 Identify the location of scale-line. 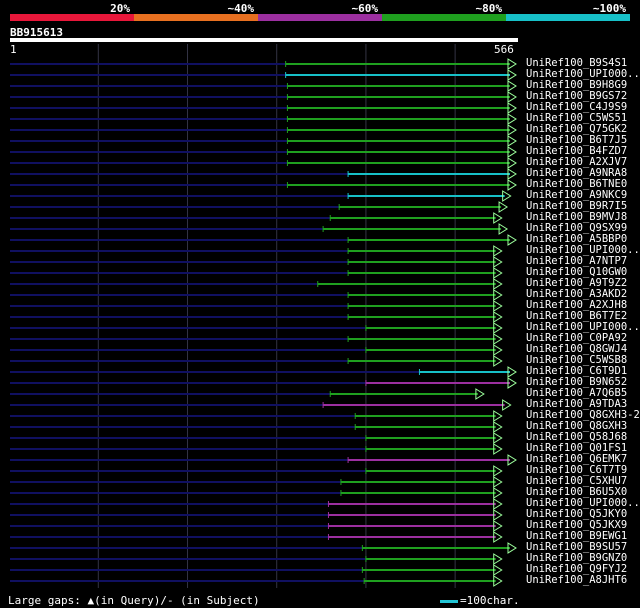
(449, 601).